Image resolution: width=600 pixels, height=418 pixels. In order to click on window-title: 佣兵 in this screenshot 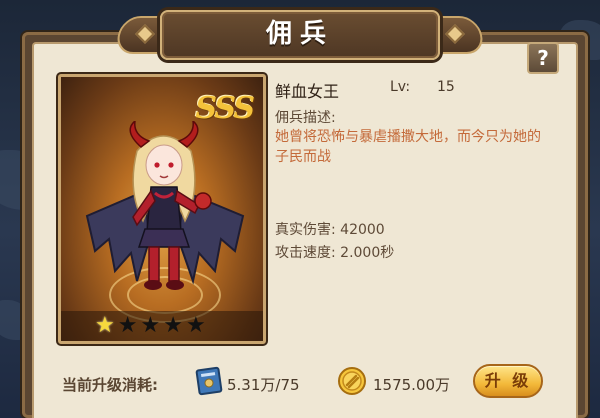, I will do `click(299, 34)`.